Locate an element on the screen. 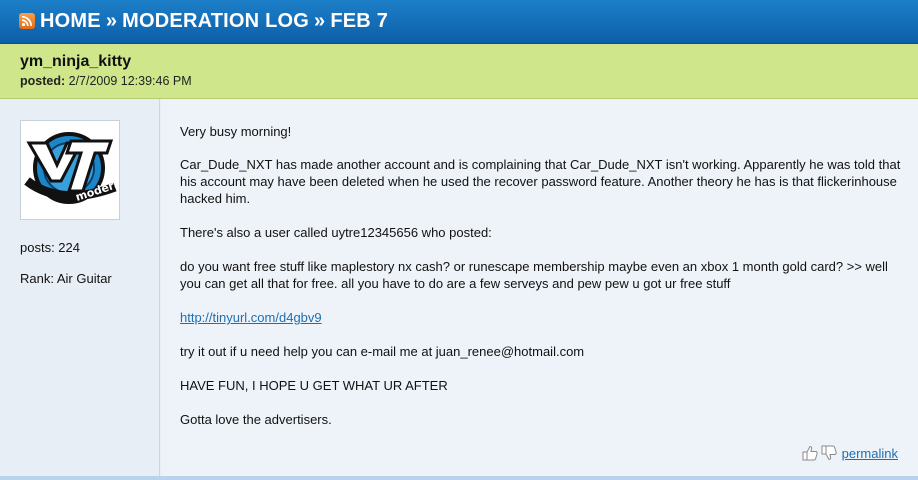  message-paragraph: Gotta love the advertisers. is located at coordinates (256, 419).